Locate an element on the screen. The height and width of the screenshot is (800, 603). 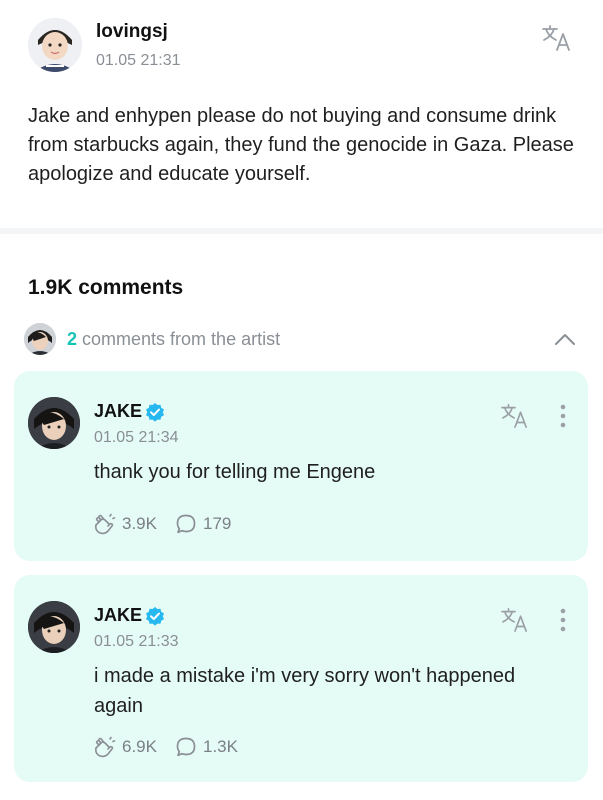
reply-button: 179 is located at coordinates (203, 524).